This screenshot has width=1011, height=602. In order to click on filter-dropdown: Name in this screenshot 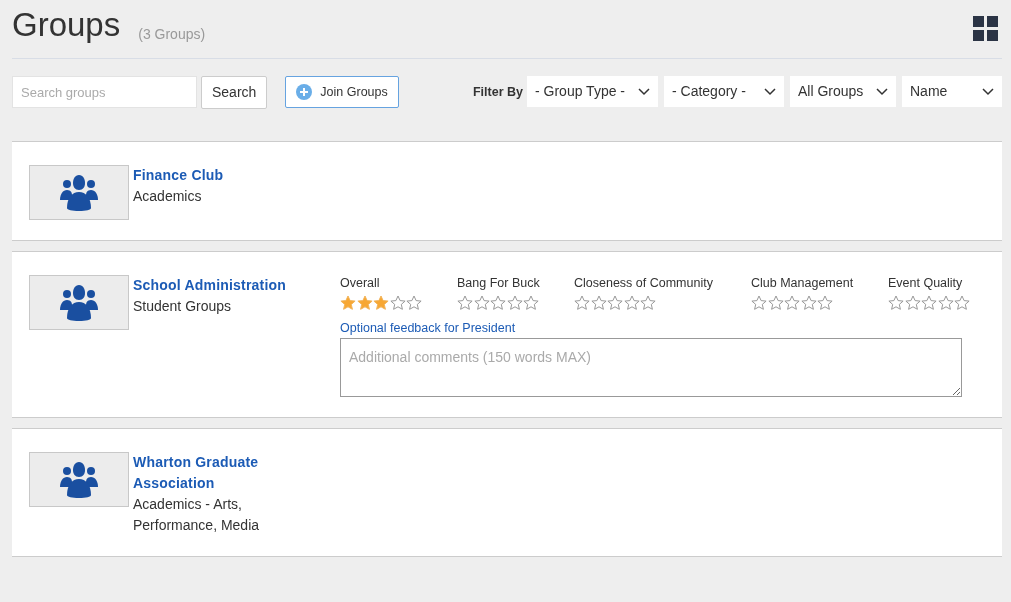, I will do `click(952, 91)`.